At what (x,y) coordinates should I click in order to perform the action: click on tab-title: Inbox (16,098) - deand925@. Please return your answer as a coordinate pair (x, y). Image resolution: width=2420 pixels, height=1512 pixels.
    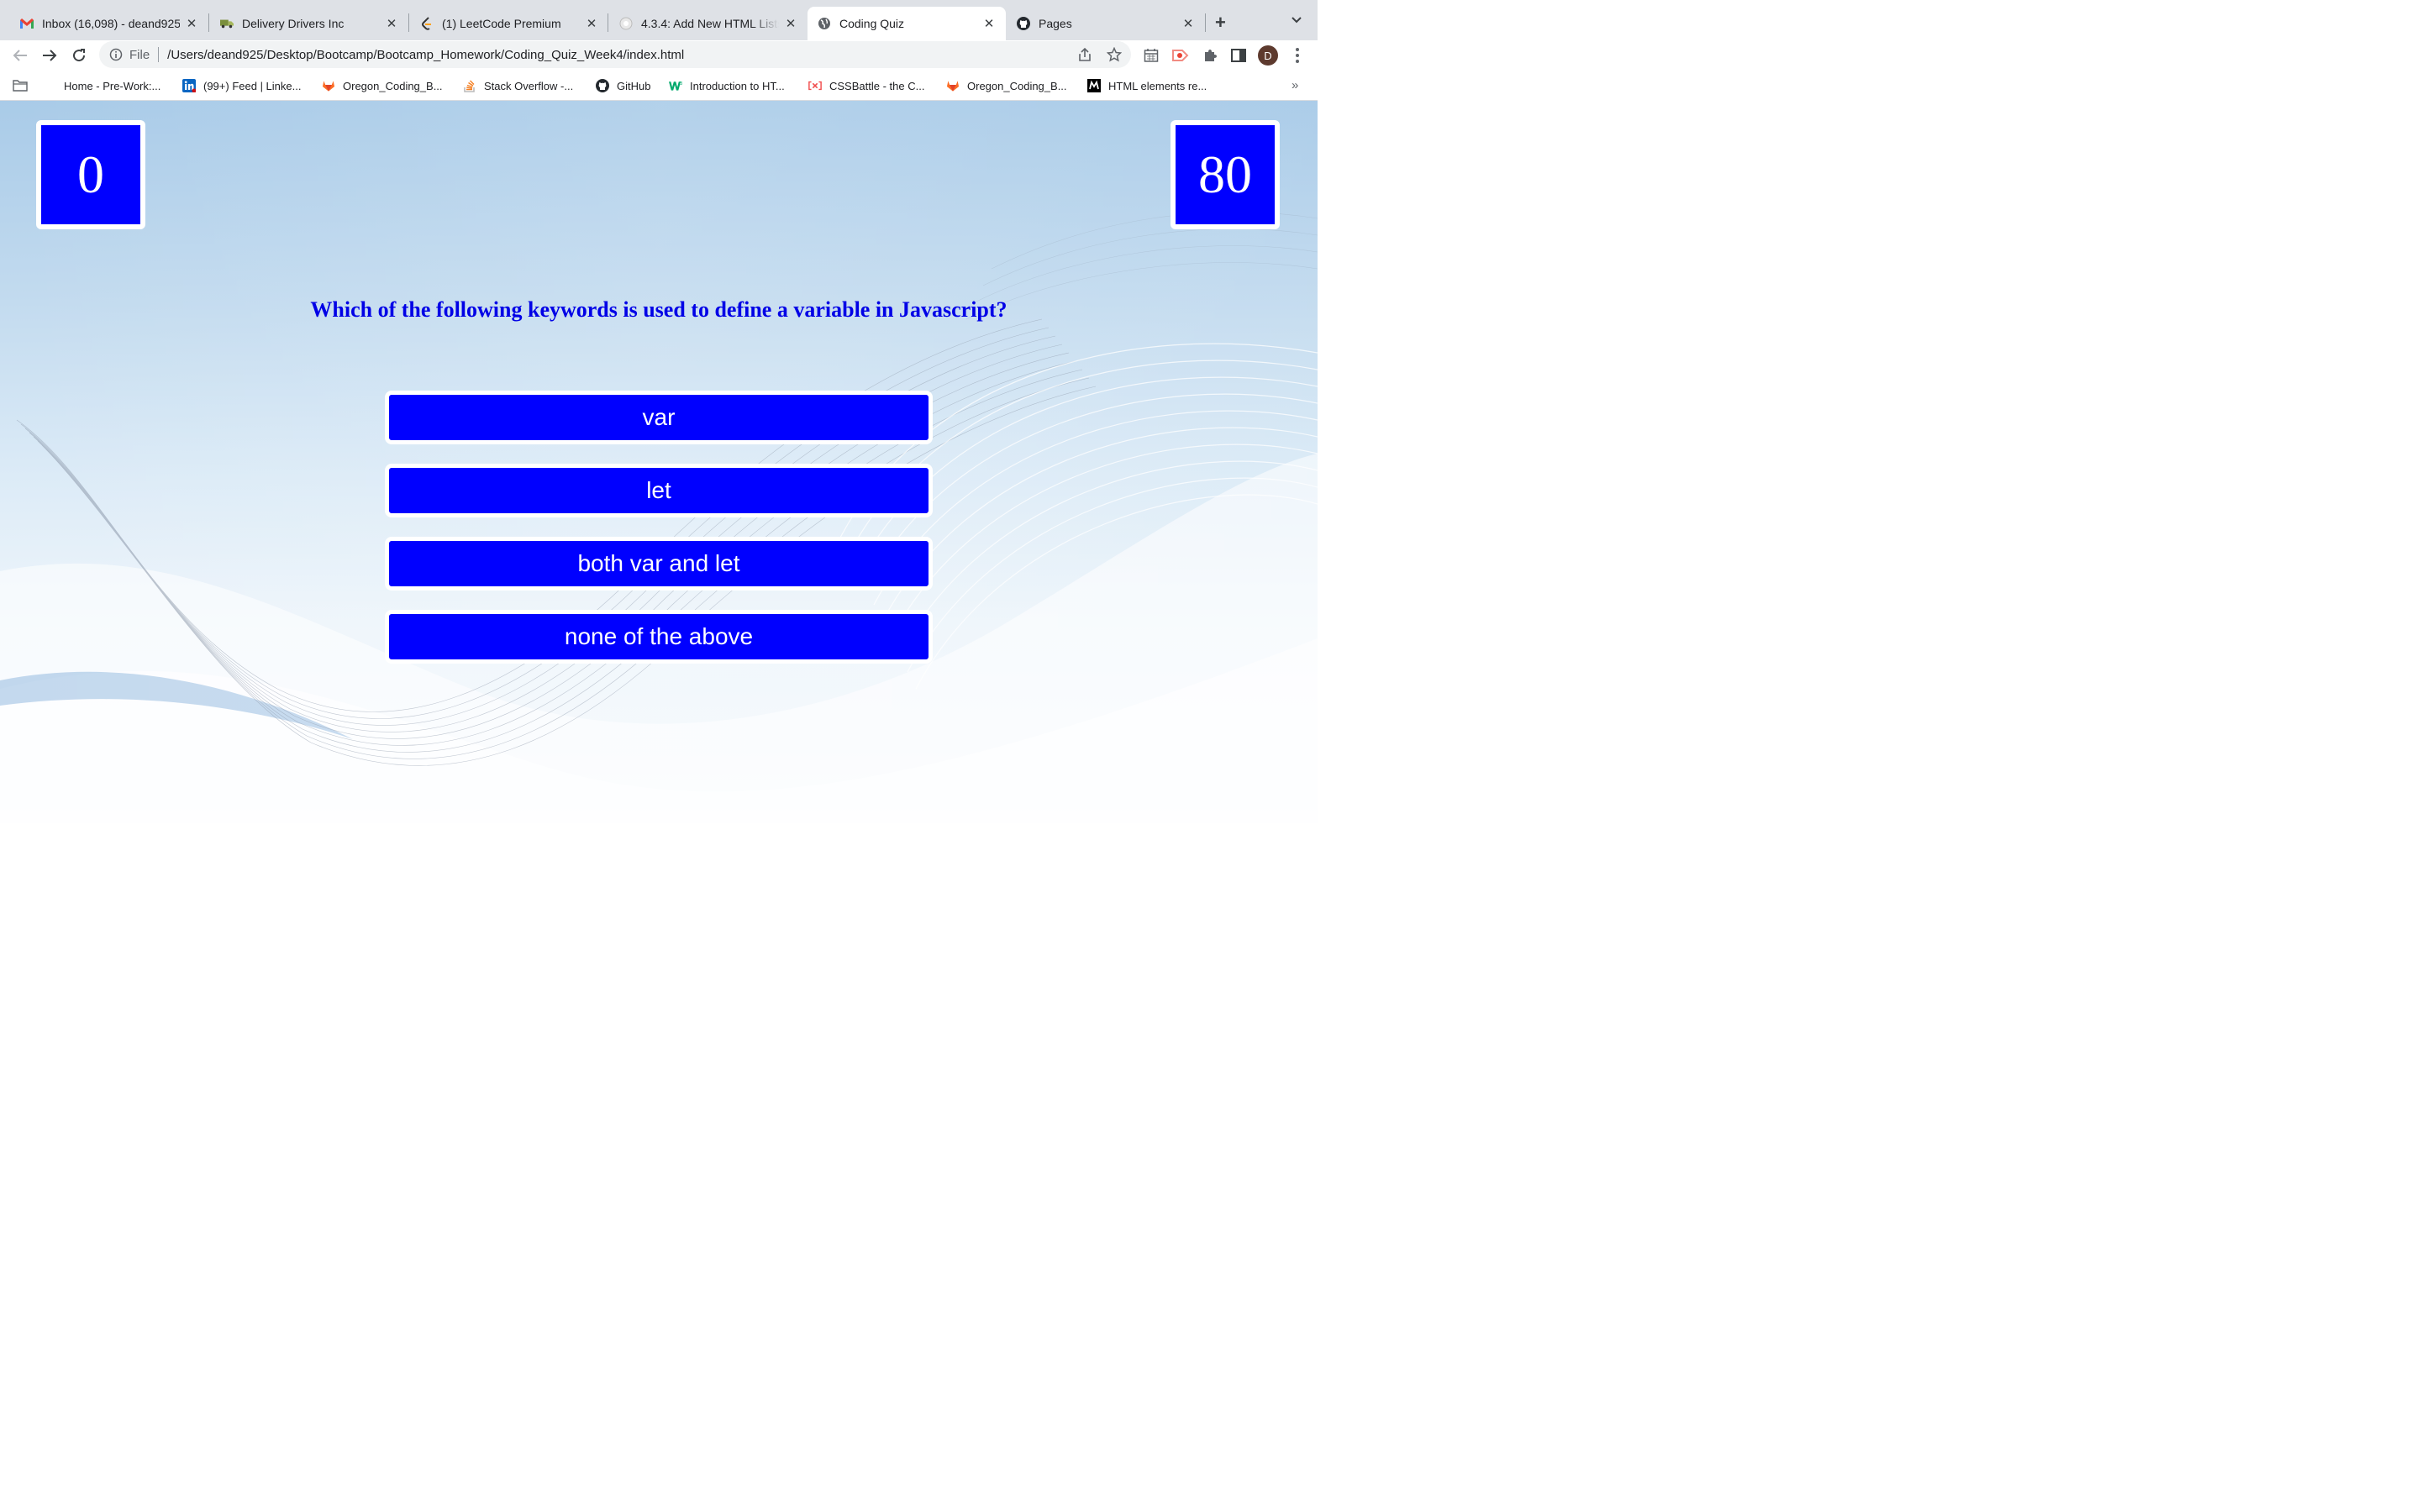
    Looking at the image, I should click on (111, 23).